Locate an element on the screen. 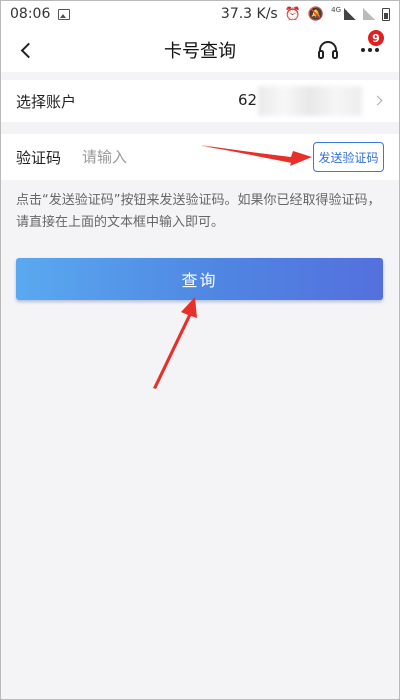 The height and width of the screenshot is (700, 400). query-button: 查询 is located at coordinates (199, 279).